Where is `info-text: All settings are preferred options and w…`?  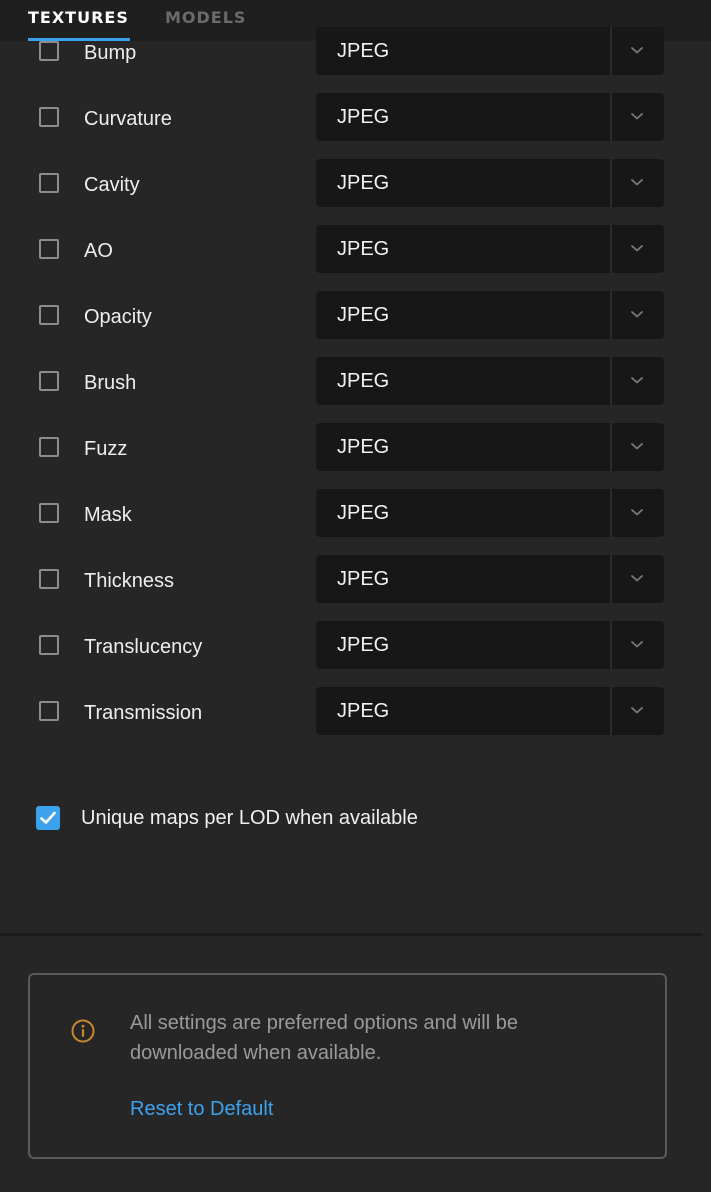 info-text: All settings are preferred options and w… is located at coordinates (324, 1038).